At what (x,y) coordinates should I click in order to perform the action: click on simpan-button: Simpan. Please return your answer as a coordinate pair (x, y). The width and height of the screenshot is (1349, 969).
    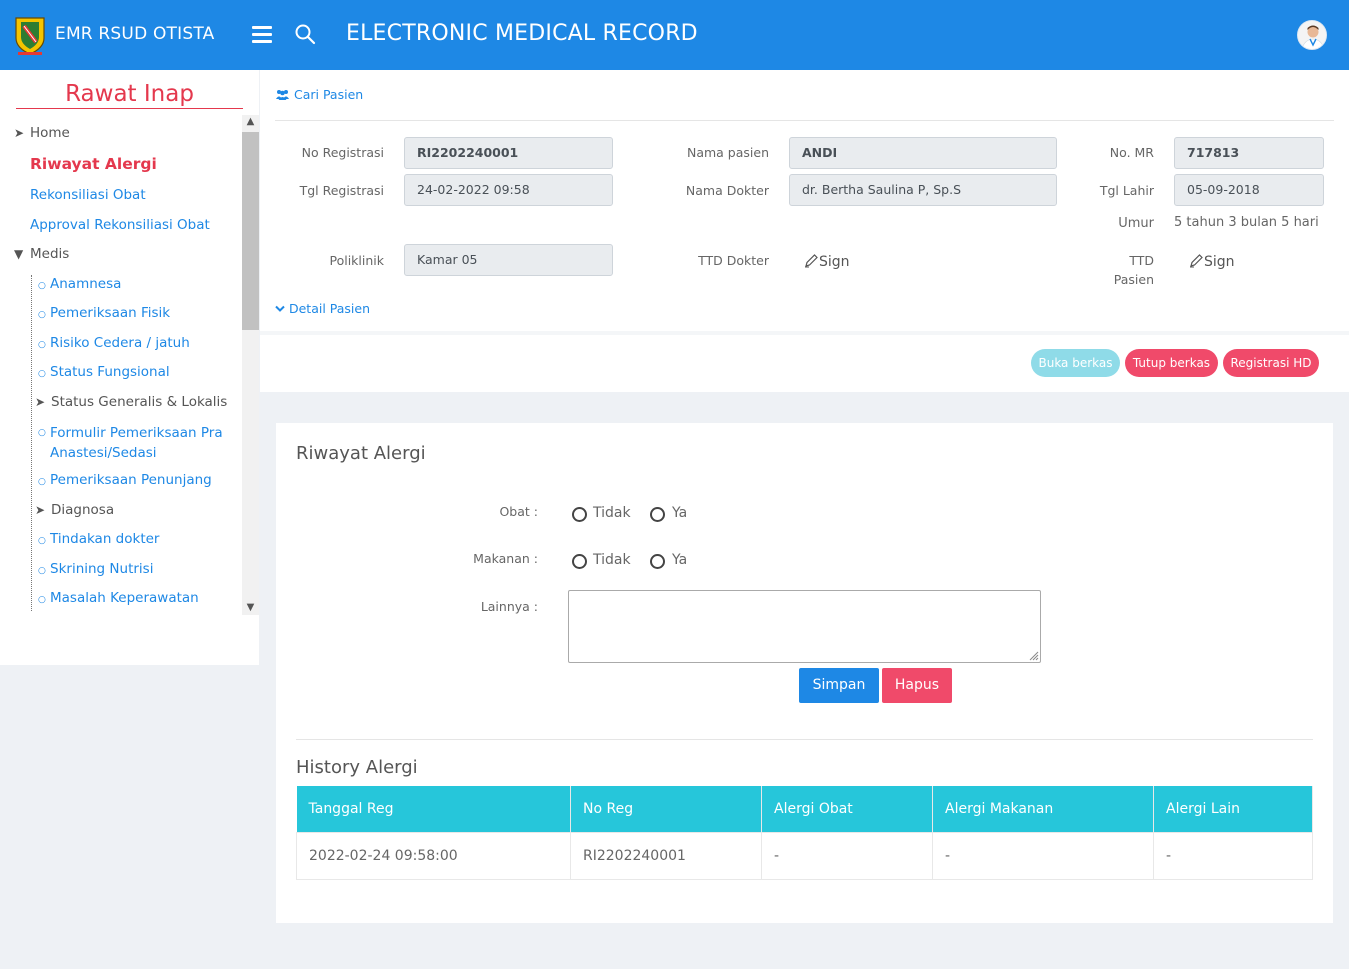
    Looking at the image, I should click on (839, 685).